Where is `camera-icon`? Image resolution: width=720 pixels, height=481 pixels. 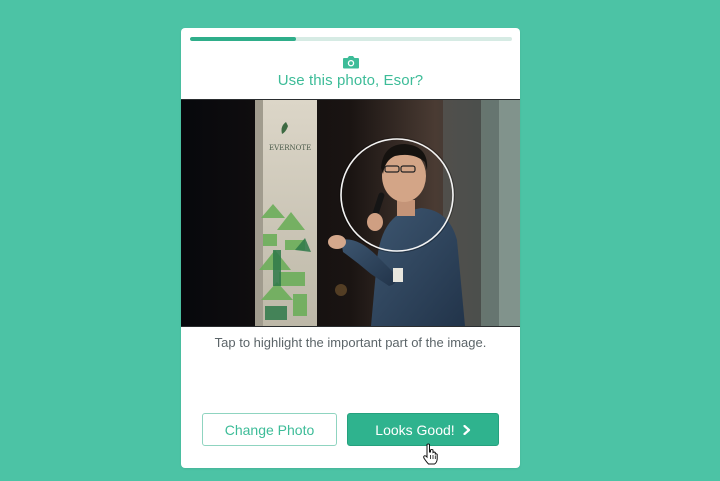
camera-icon is located at coordinates (351, 62).